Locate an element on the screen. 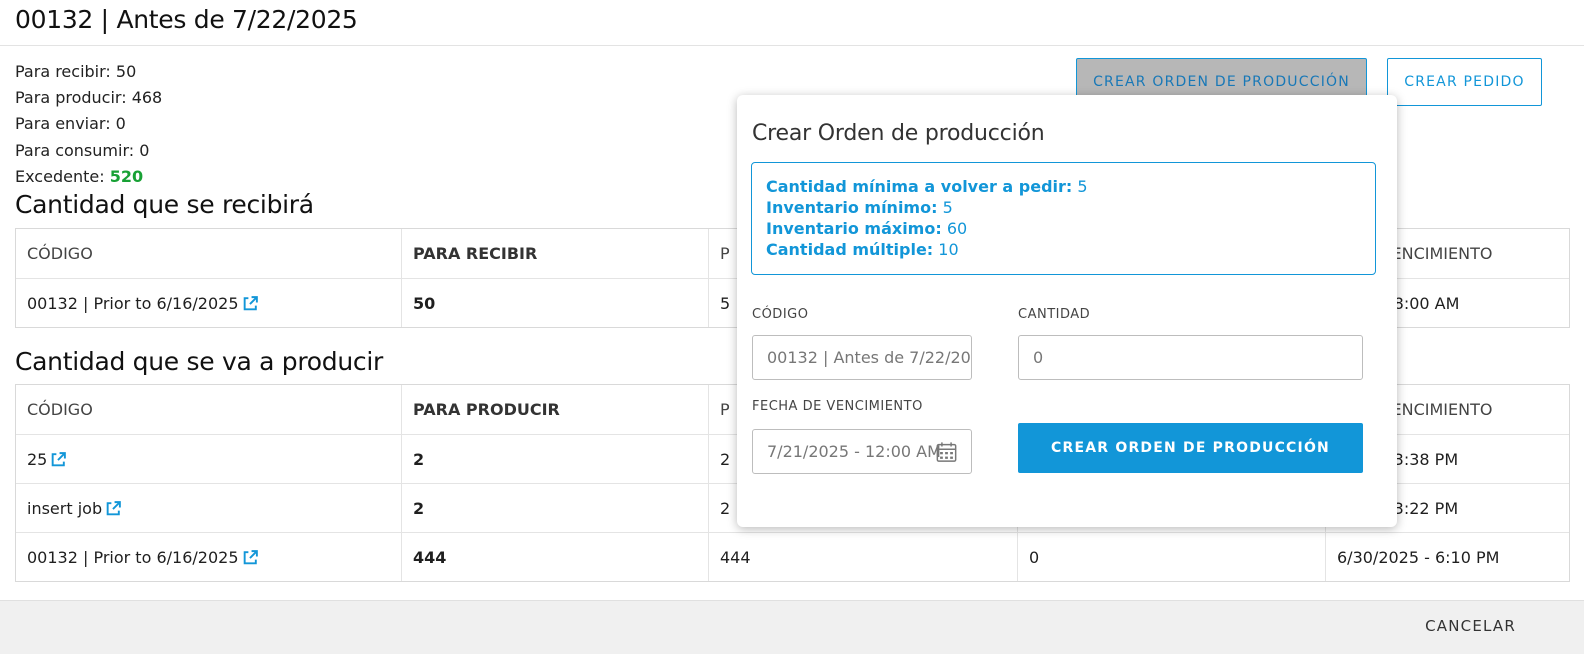 The width and height of the screenshot is (1584, 654). surplus-value: 520 is located at coordinates (126, 176).